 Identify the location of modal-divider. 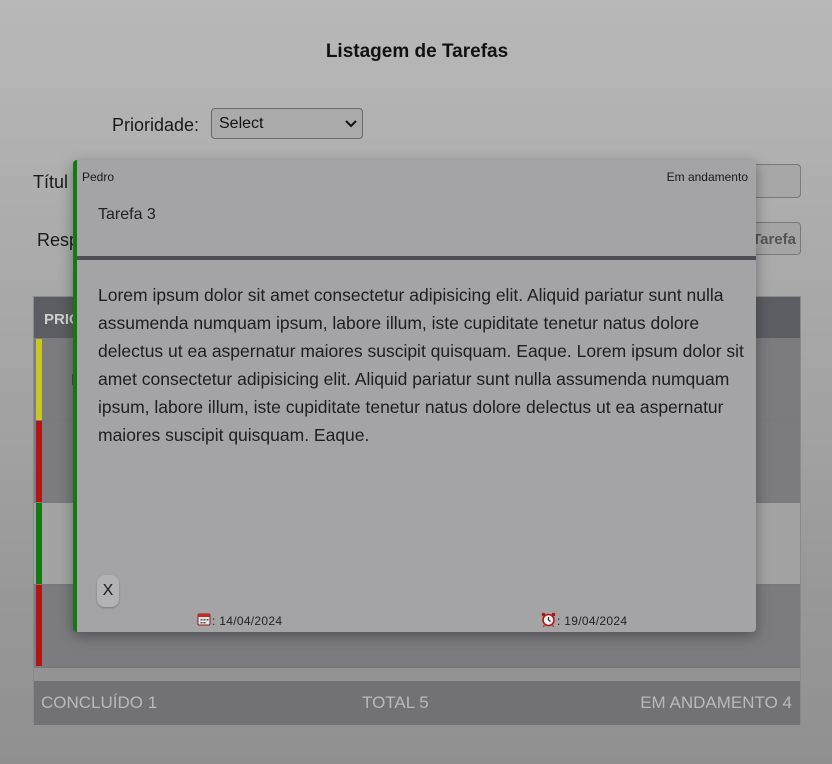
(416, 258).